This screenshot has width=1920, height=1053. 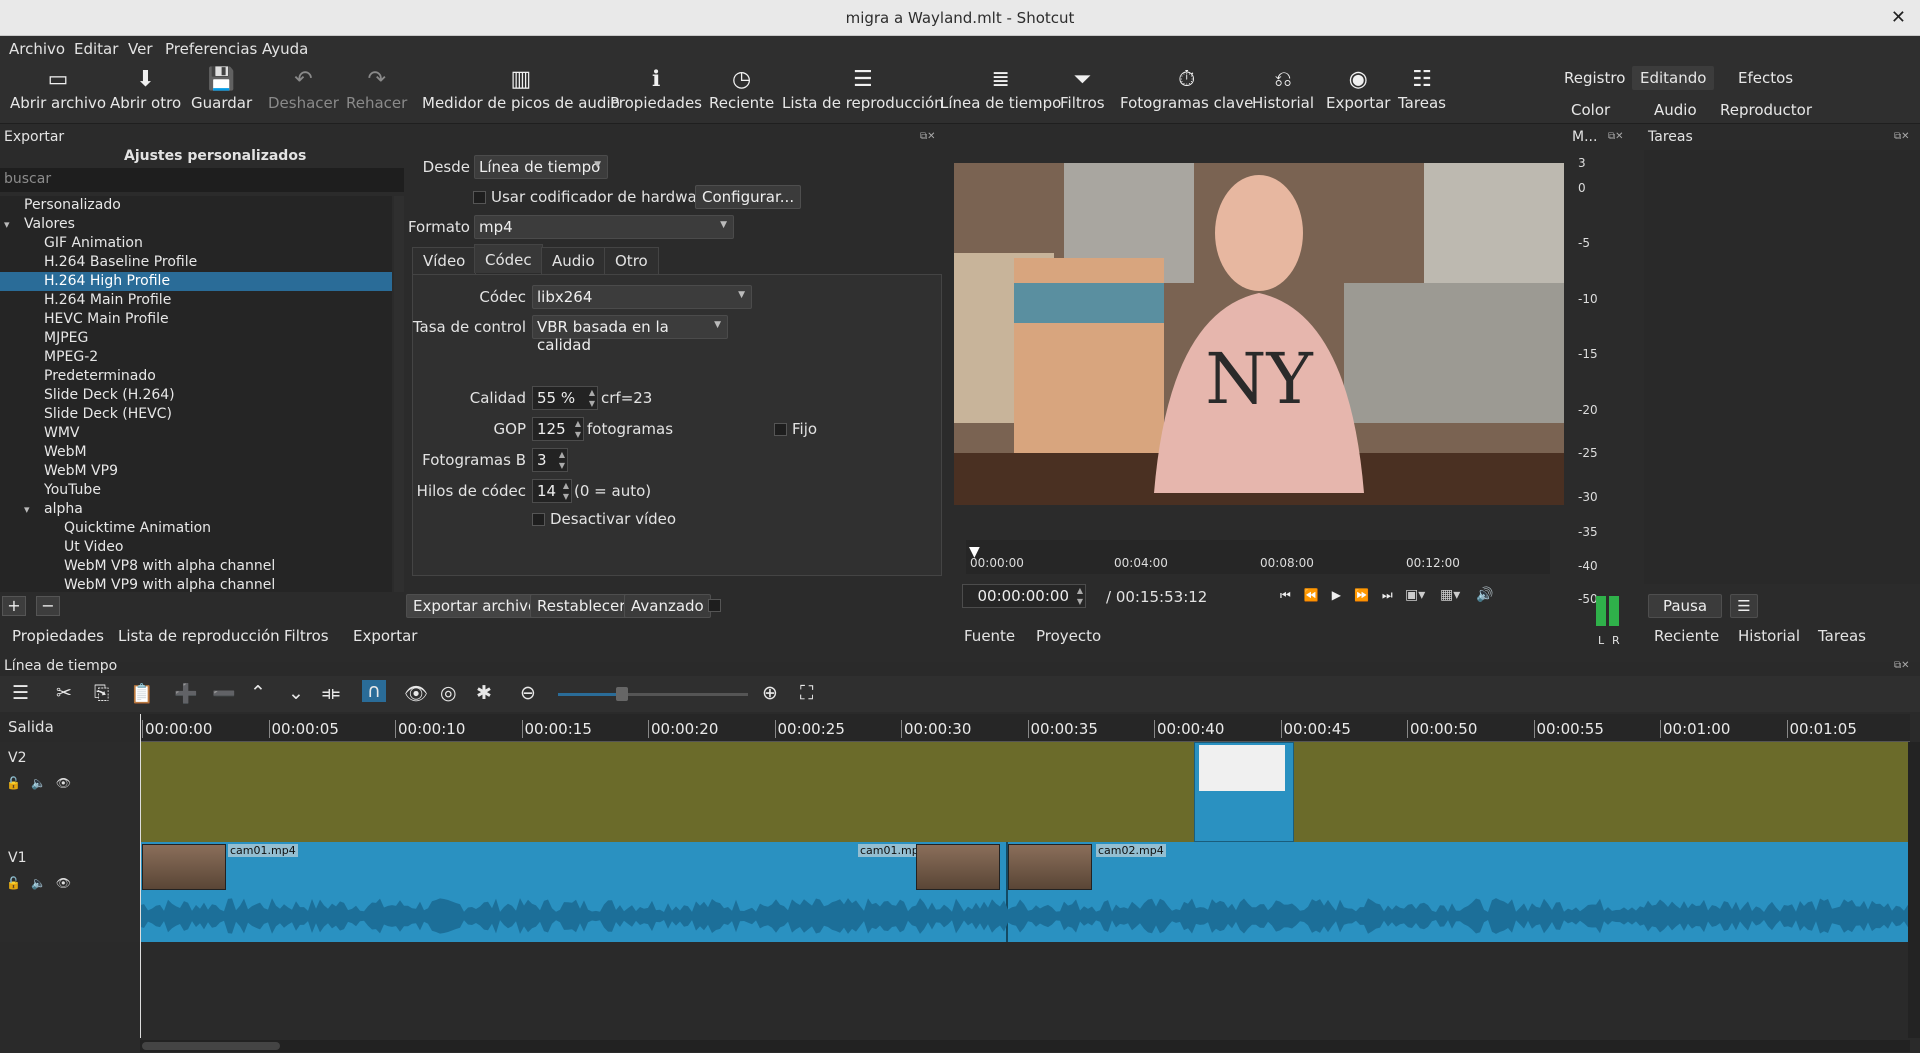 What do you see at coordinates (565, 398) in the screenshot?
I see `quality-spinbox: 55 % ▲ ▼` at bounding box center [565, 398].